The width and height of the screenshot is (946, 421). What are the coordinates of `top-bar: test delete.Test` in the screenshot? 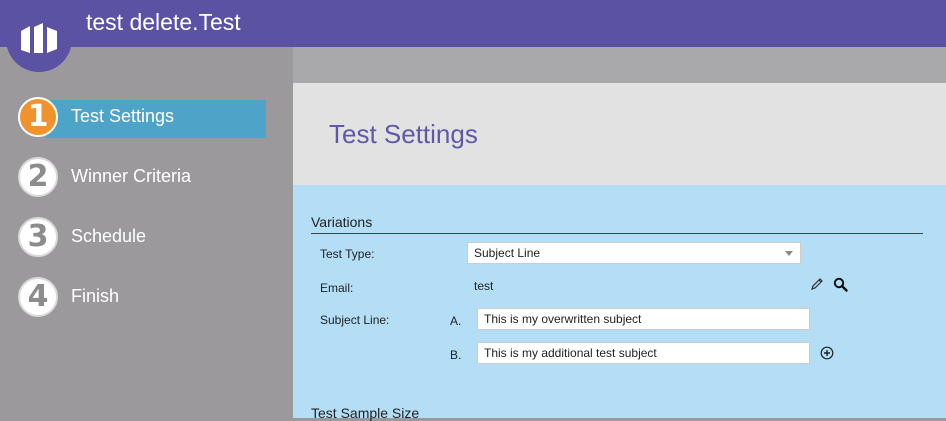 It's located at (473, 23).